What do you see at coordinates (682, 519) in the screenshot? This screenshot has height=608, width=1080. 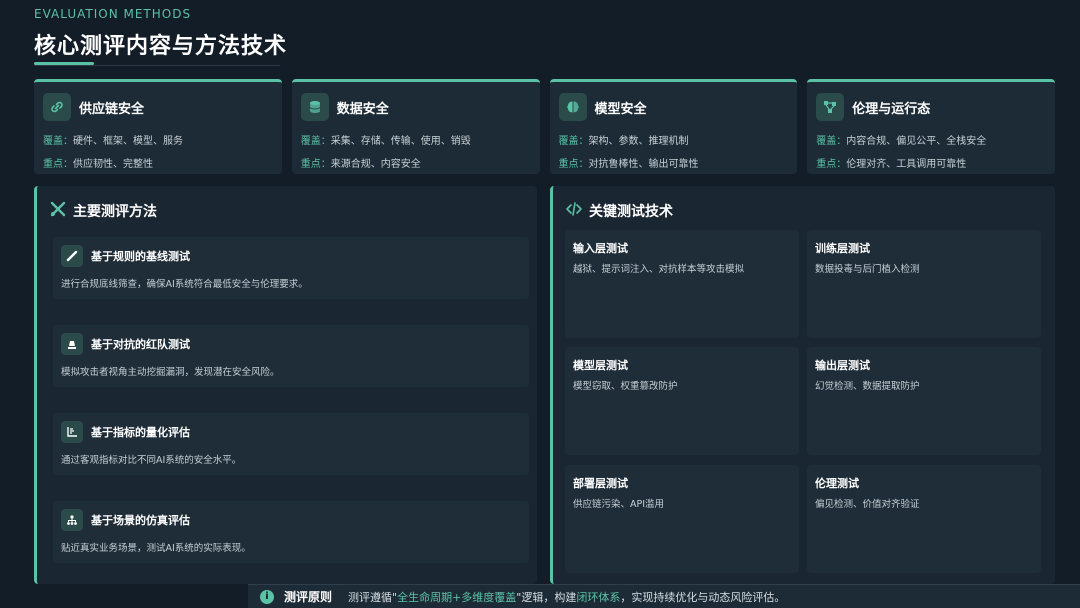 I see `tech-item: 部署层测试 供应链污染、API滥用` at bounding box center [682, 519].